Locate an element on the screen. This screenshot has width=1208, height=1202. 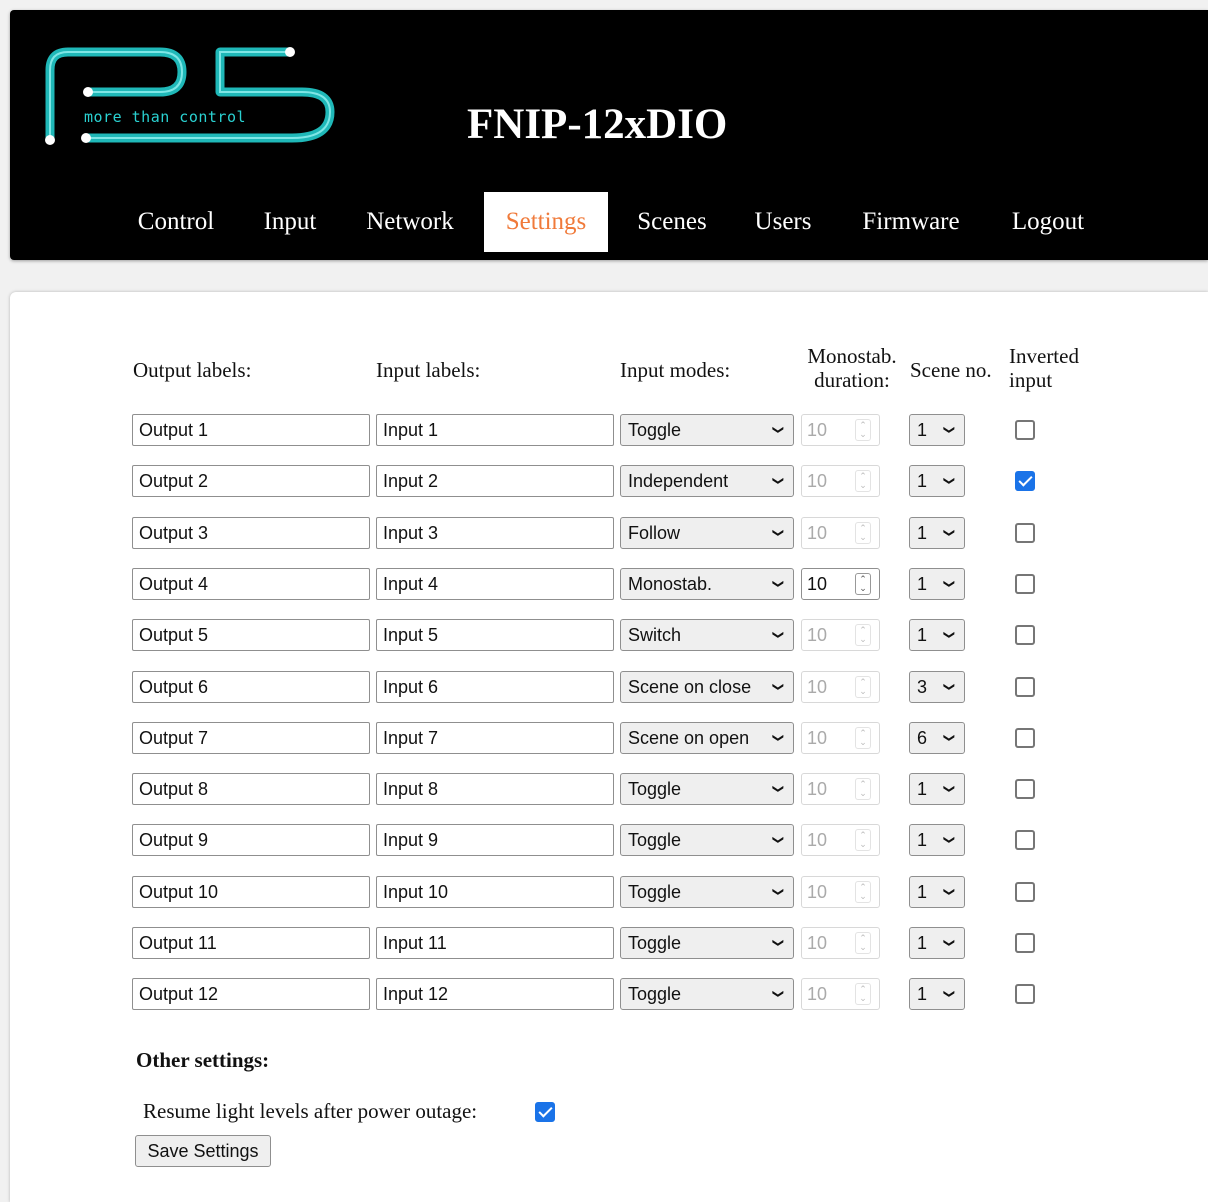
input-label-input: Input 3 is located at coordinates (495, 533).